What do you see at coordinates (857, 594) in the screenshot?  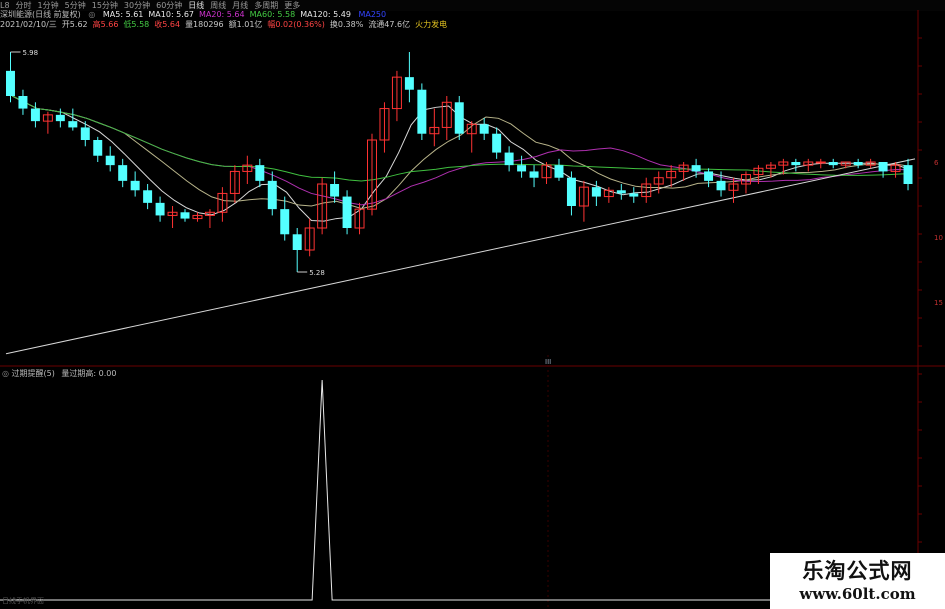 I see `watermark-url: www.60lt.com` at bounding box center [857, 594].